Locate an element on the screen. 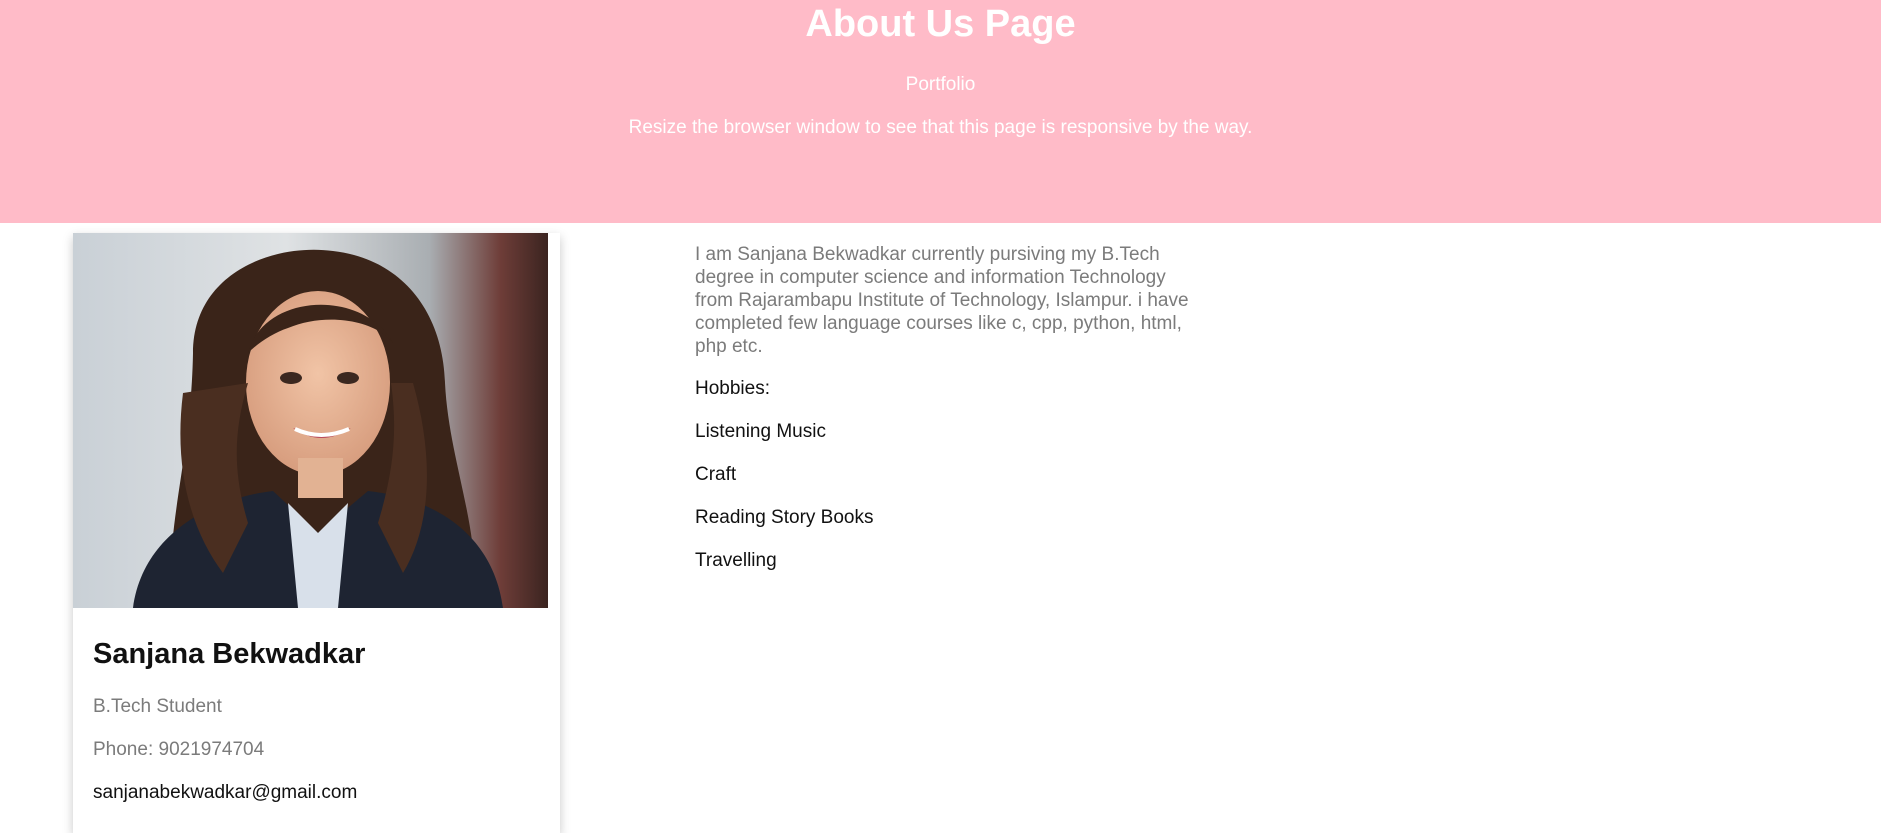  hobby-item: Travelling is located at coordinates (736, 560).